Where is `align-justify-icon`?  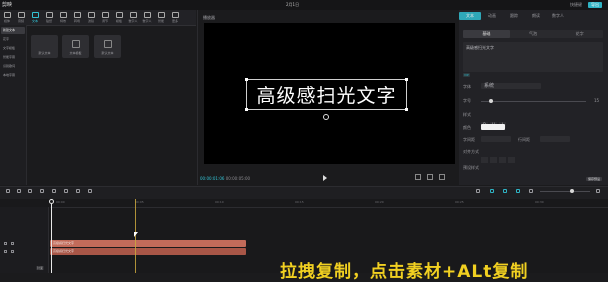
align-justify-icon is located at coordinates (511, 160).